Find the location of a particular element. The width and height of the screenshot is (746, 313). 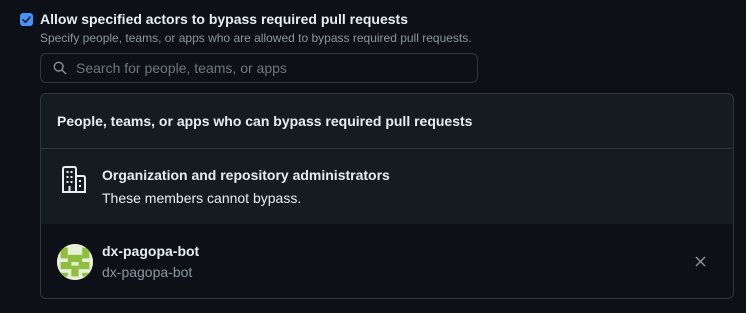

check-icon is located at coordinates (26, 19).